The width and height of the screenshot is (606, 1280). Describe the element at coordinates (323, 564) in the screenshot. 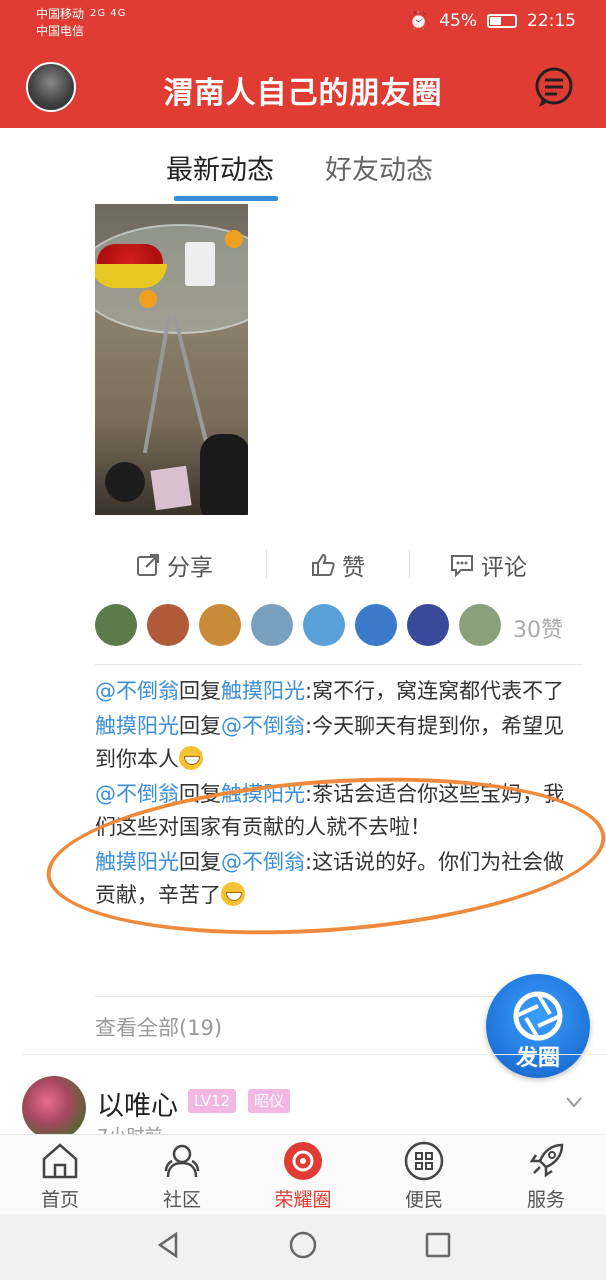

I see `thumbs-up-icon` at that location.